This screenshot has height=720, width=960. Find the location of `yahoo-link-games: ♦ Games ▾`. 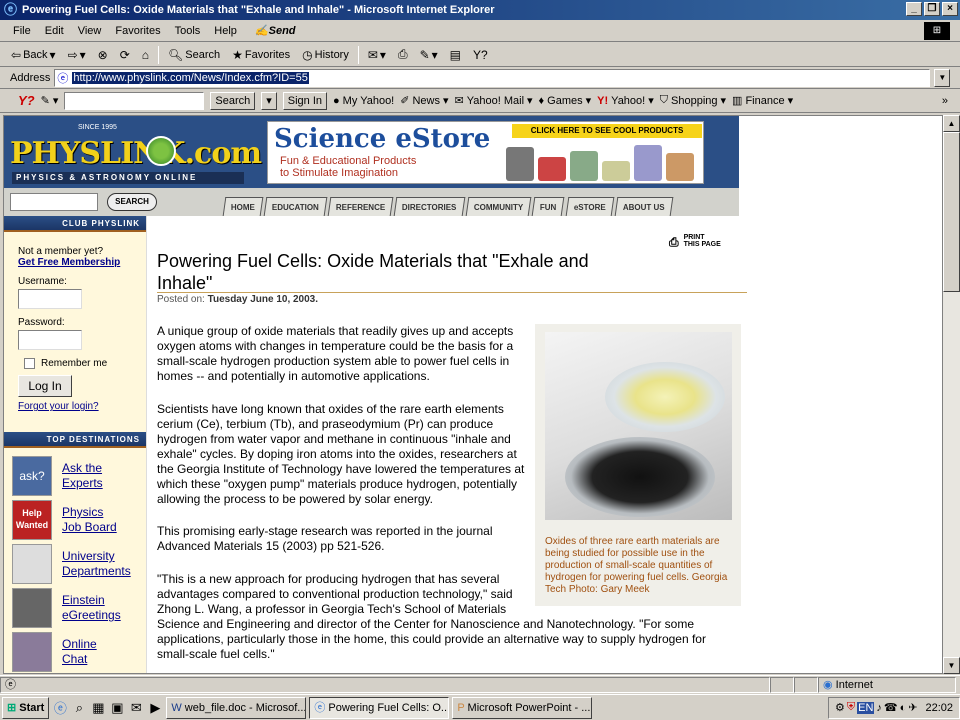

yahoo-link-games: ♦ Games ▾ is located at coordinates (565, 101).